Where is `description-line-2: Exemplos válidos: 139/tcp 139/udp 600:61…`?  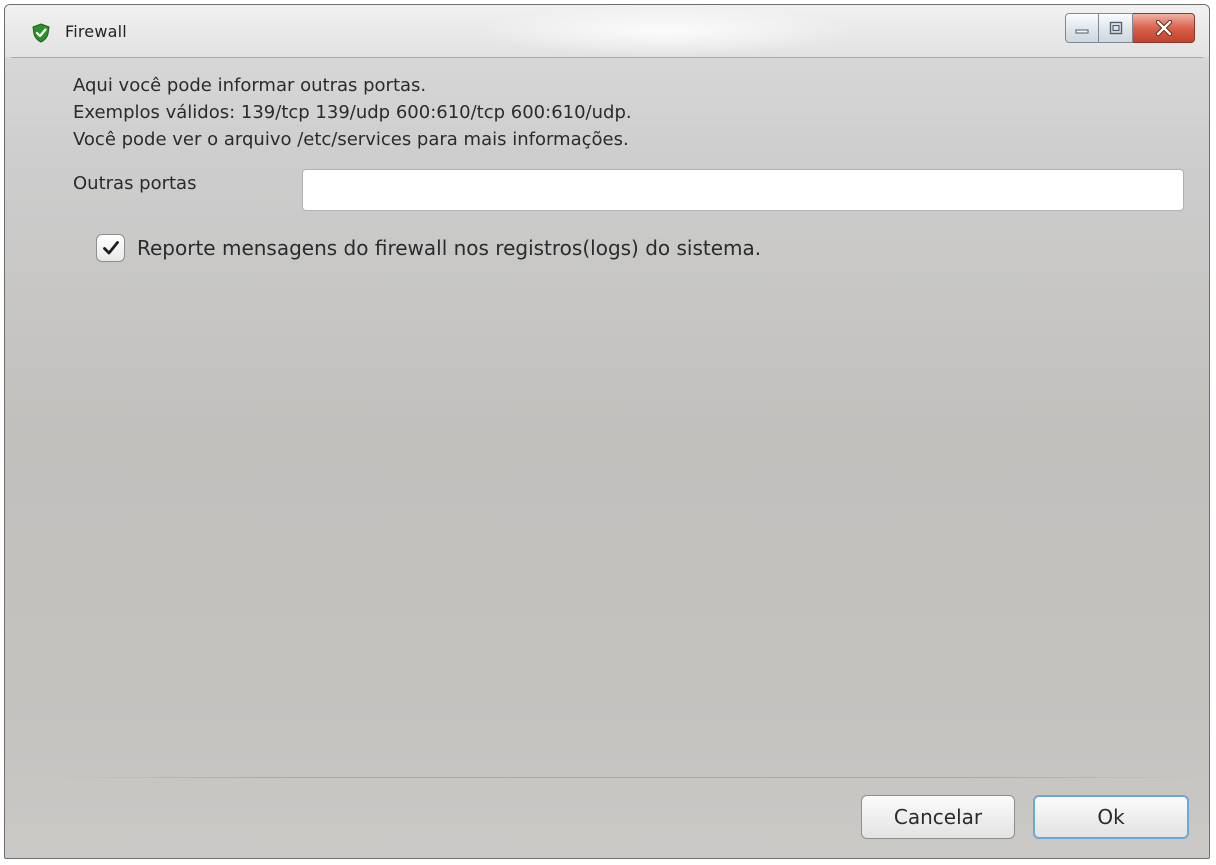
description-line-2: Exemplos válidos: 139/tcp 139/udp 600:61… is located at coordinates (352, 112).